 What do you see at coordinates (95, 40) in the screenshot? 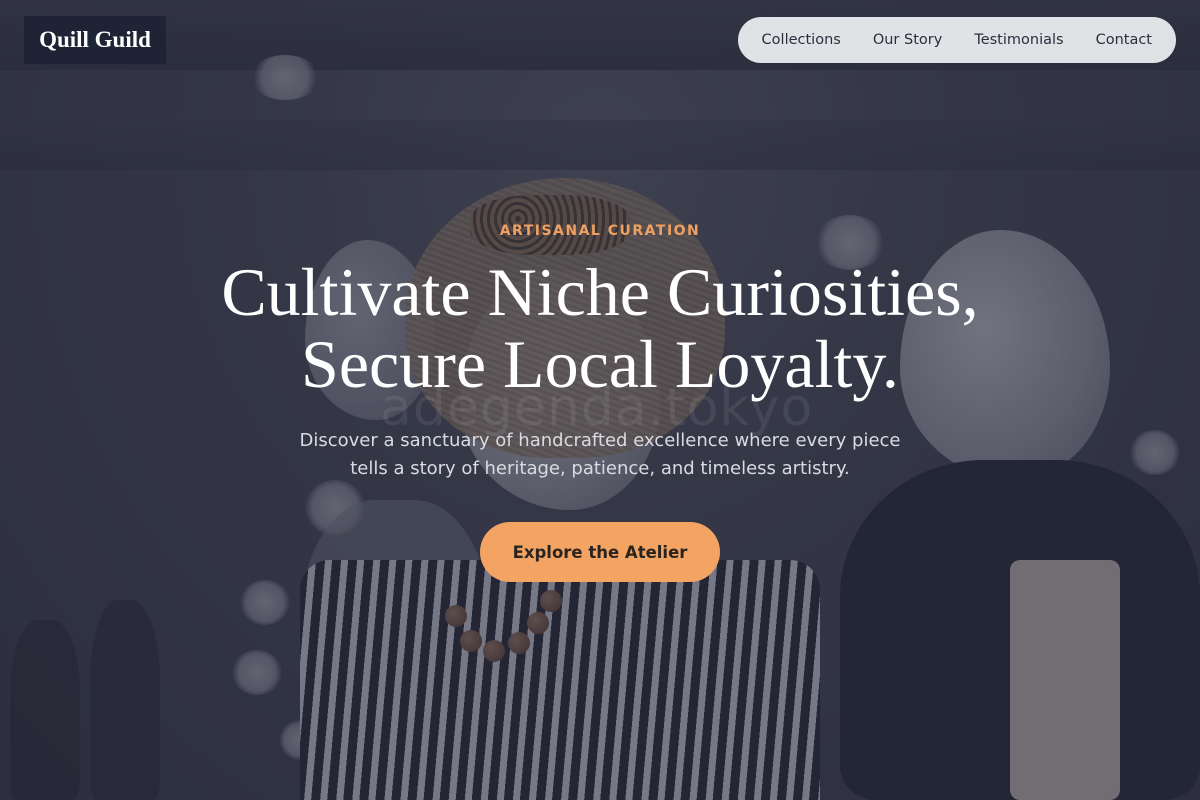
I see `brand-logo: Quill Guild` at bounding box center [95, 40].